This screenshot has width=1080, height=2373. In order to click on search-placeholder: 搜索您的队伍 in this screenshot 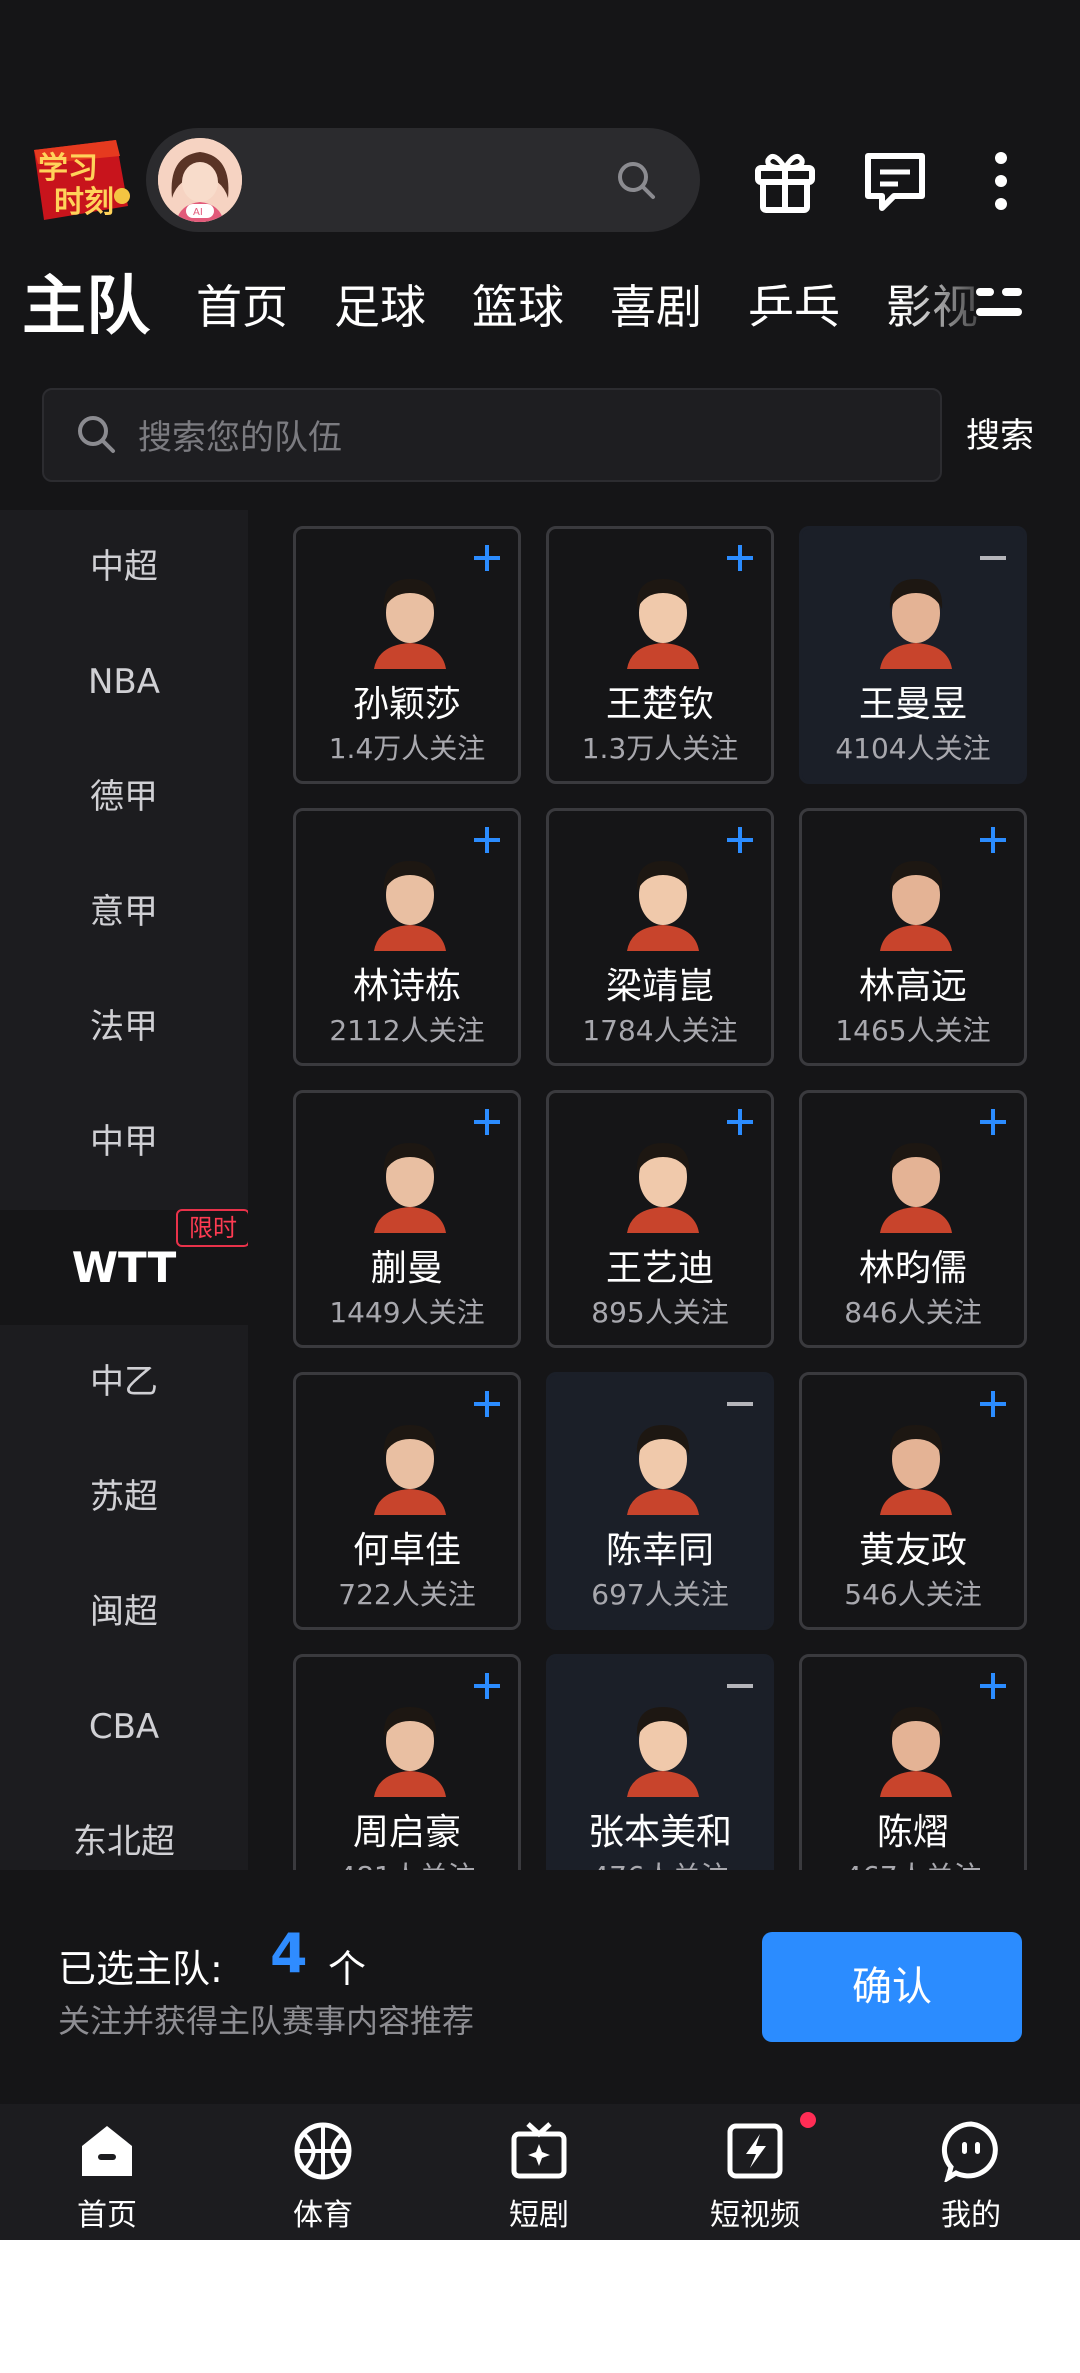, I will do `click(240, 438)`.